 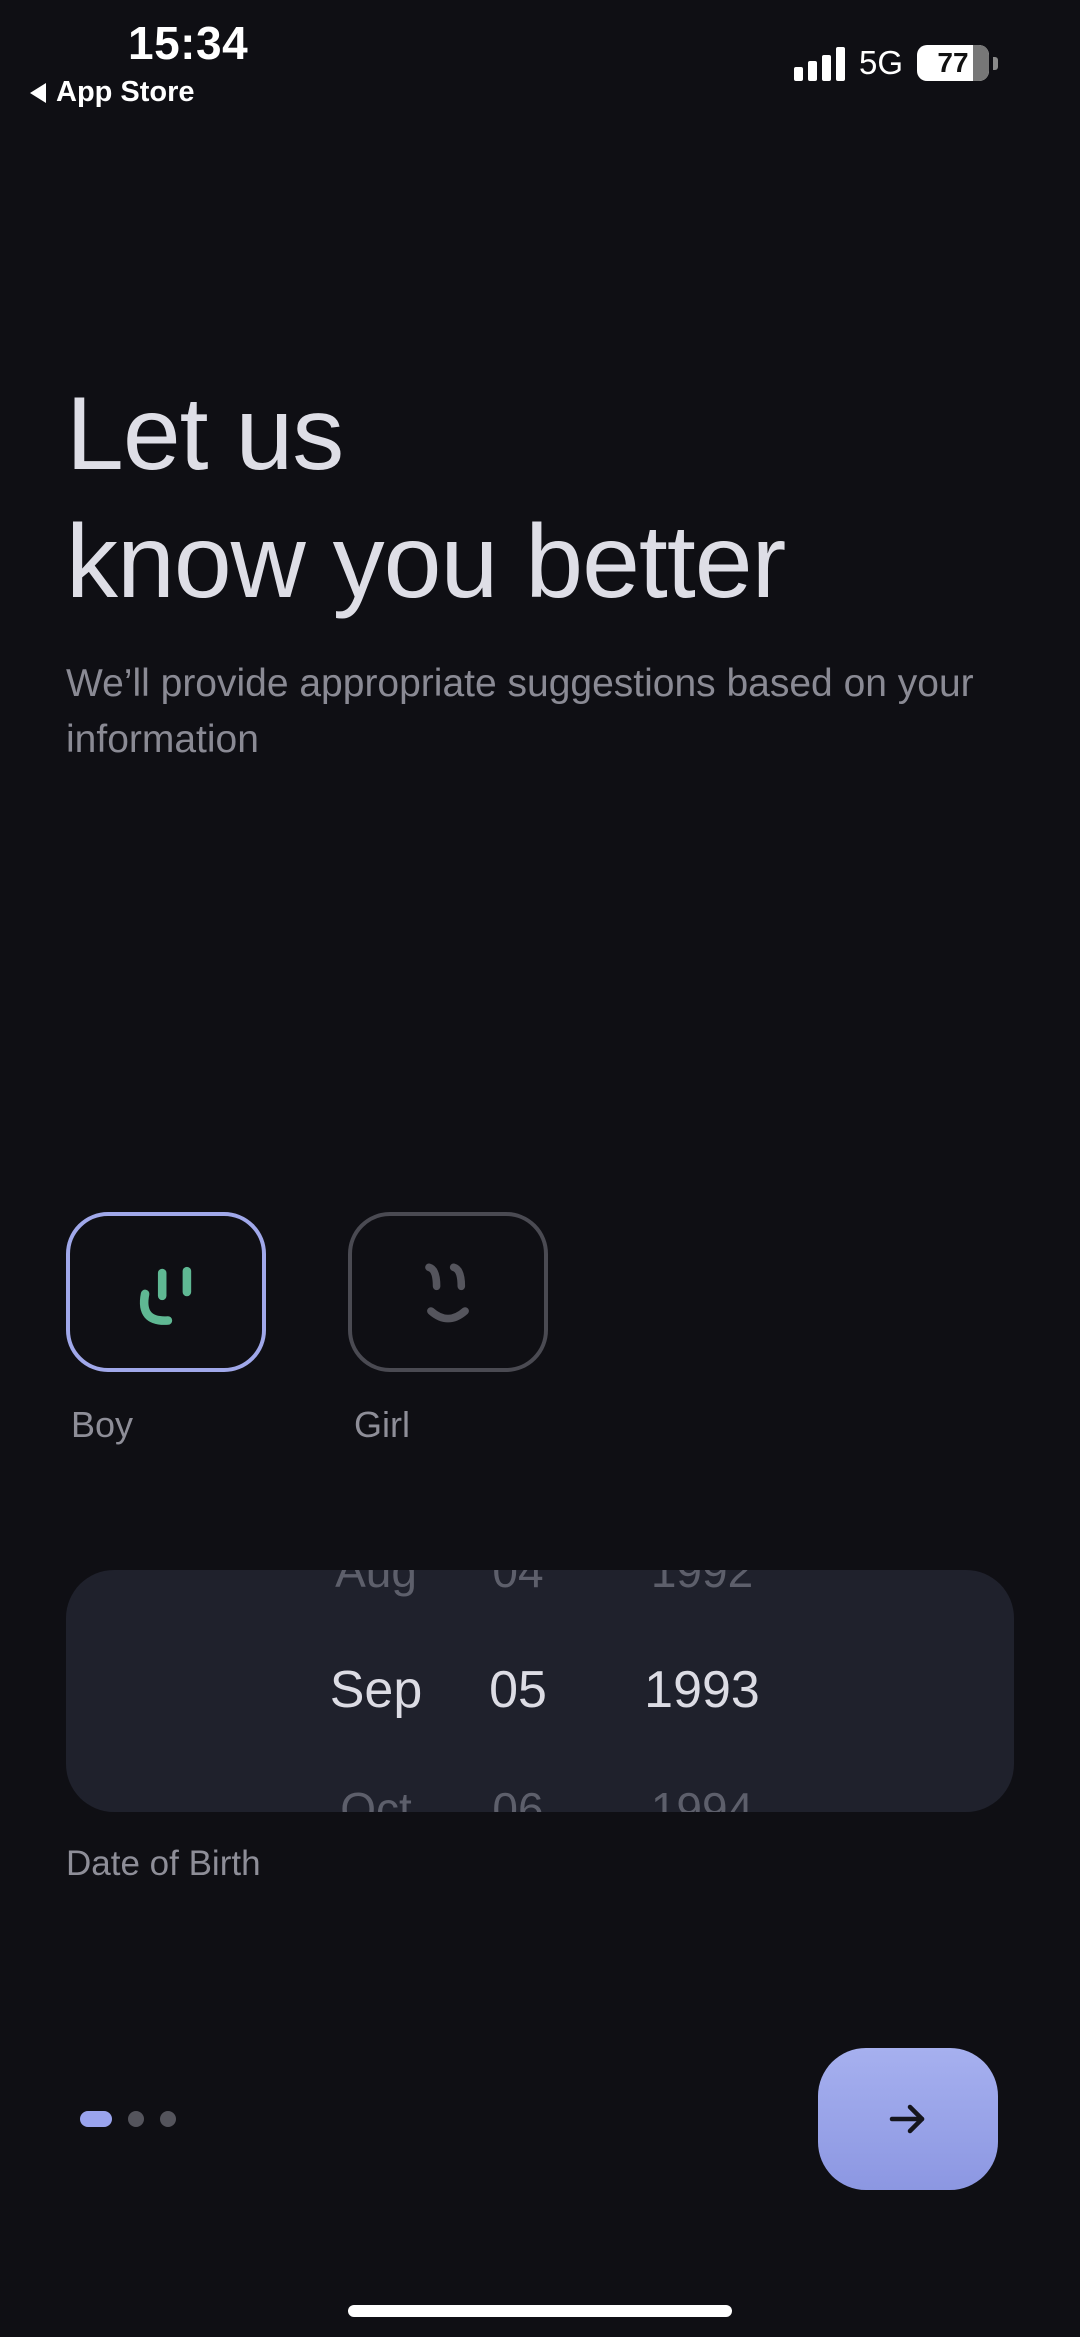 I want to click on back-to-app-link: App Store, so click(x=112, y=92).